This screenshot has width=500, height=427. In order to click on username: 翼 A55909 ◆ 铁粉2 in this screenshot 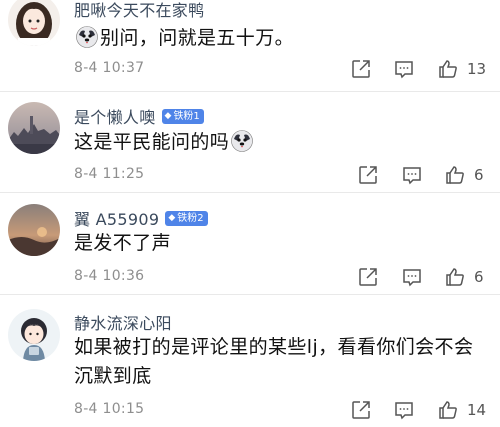, I will do `click(141, 218)`.